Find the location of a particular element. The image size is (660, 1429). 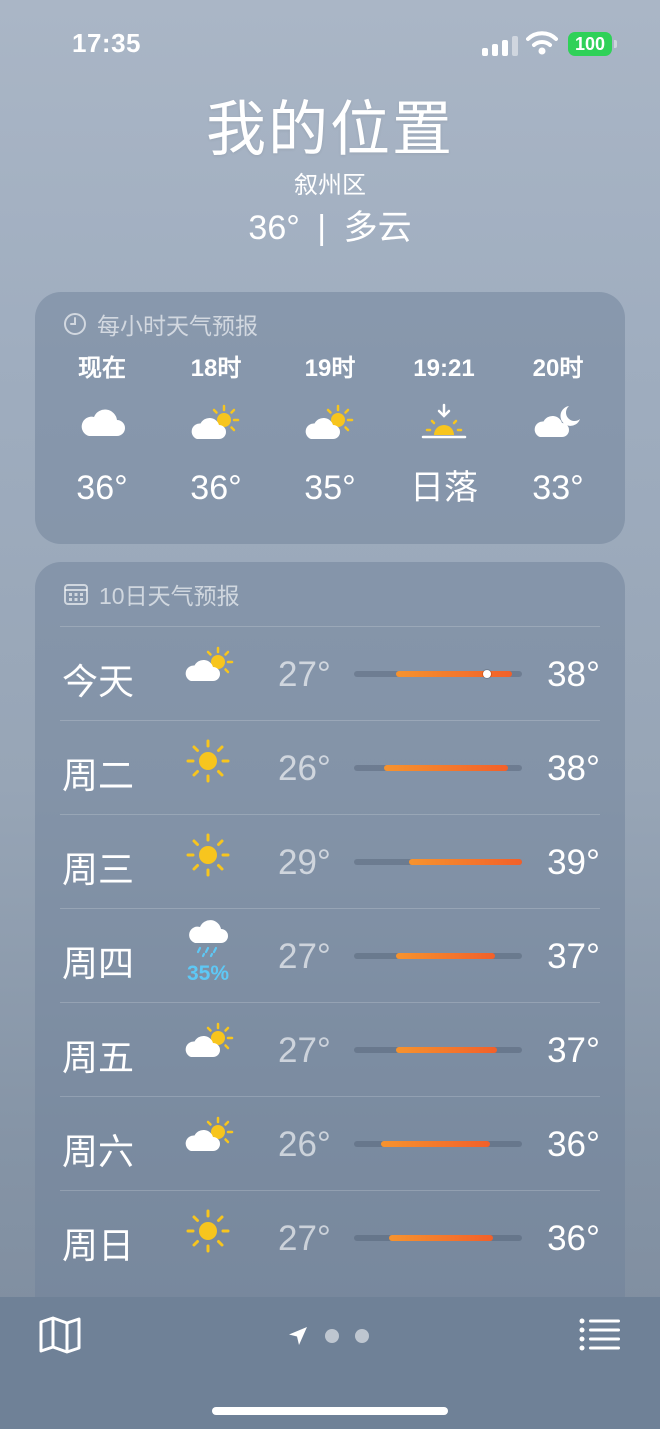

hourly-temp: 33° is located at coordinates (558, 488).